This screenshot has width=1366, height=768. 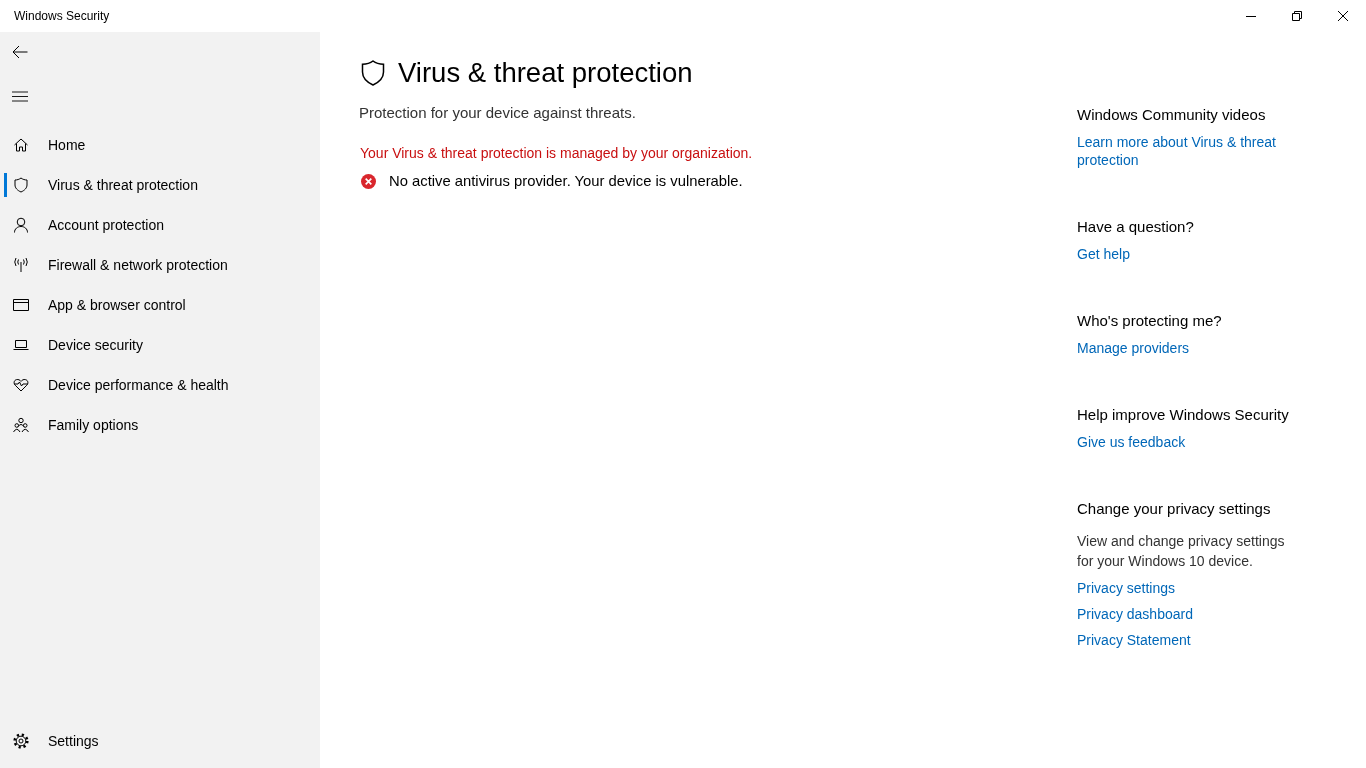 What do you see at coordinates (1133, 348) in the screenshot?
I see `help-link: Manage providers` at bounding box center [1133, 348].